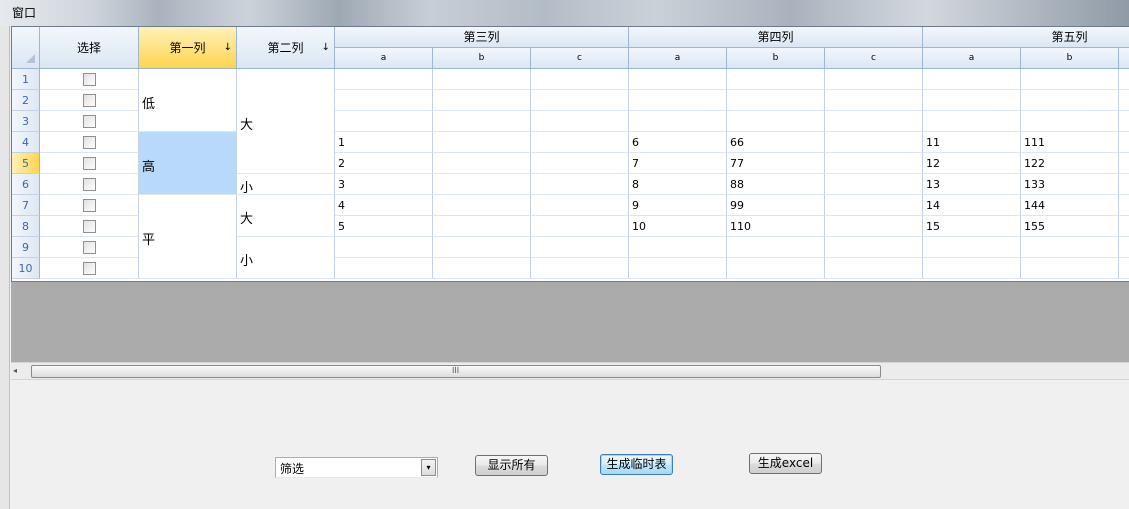 This screenshot has width=1129, height=509. What do you see at coordinates (26, 268) in the screenshot?
I see `row-header: 10` at bounding box center [26, 268].